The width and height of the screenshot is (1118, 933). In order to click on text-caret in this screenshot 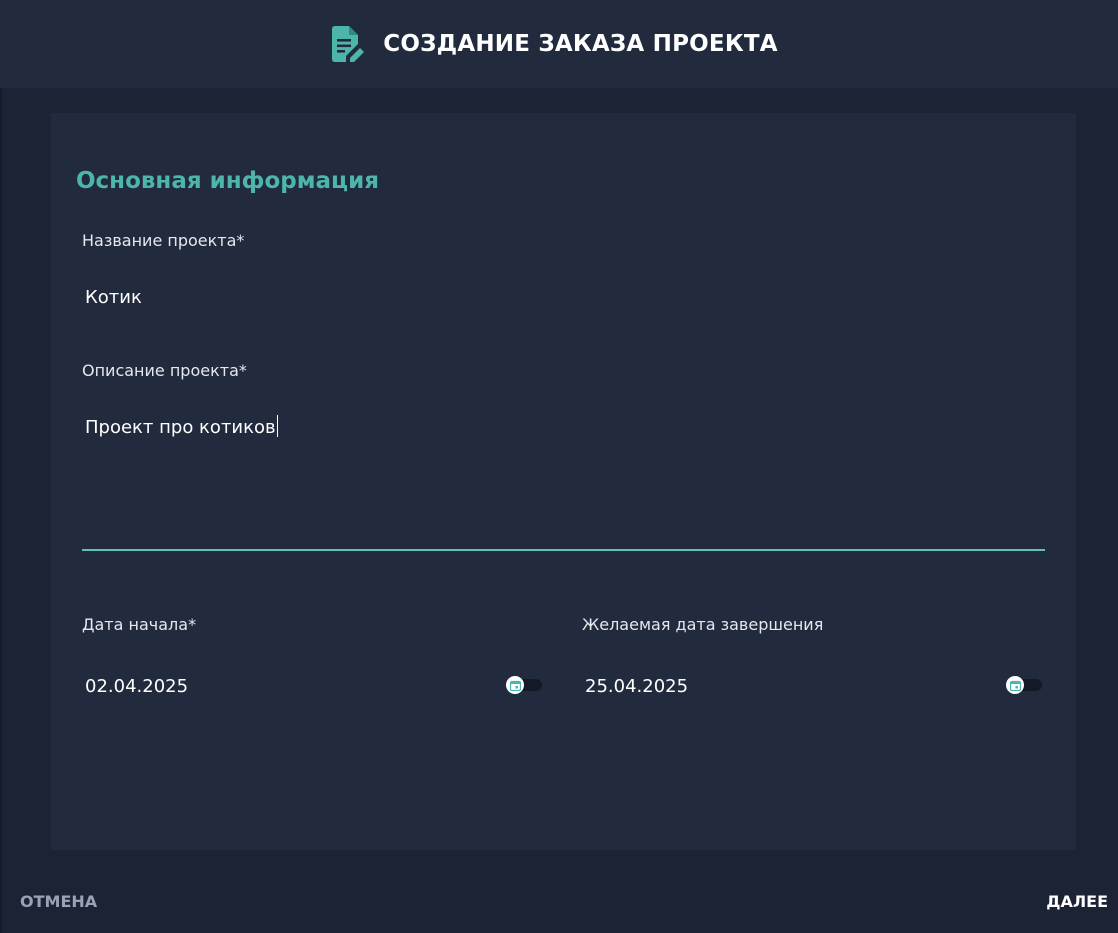, I will do `click(277, 426)`.